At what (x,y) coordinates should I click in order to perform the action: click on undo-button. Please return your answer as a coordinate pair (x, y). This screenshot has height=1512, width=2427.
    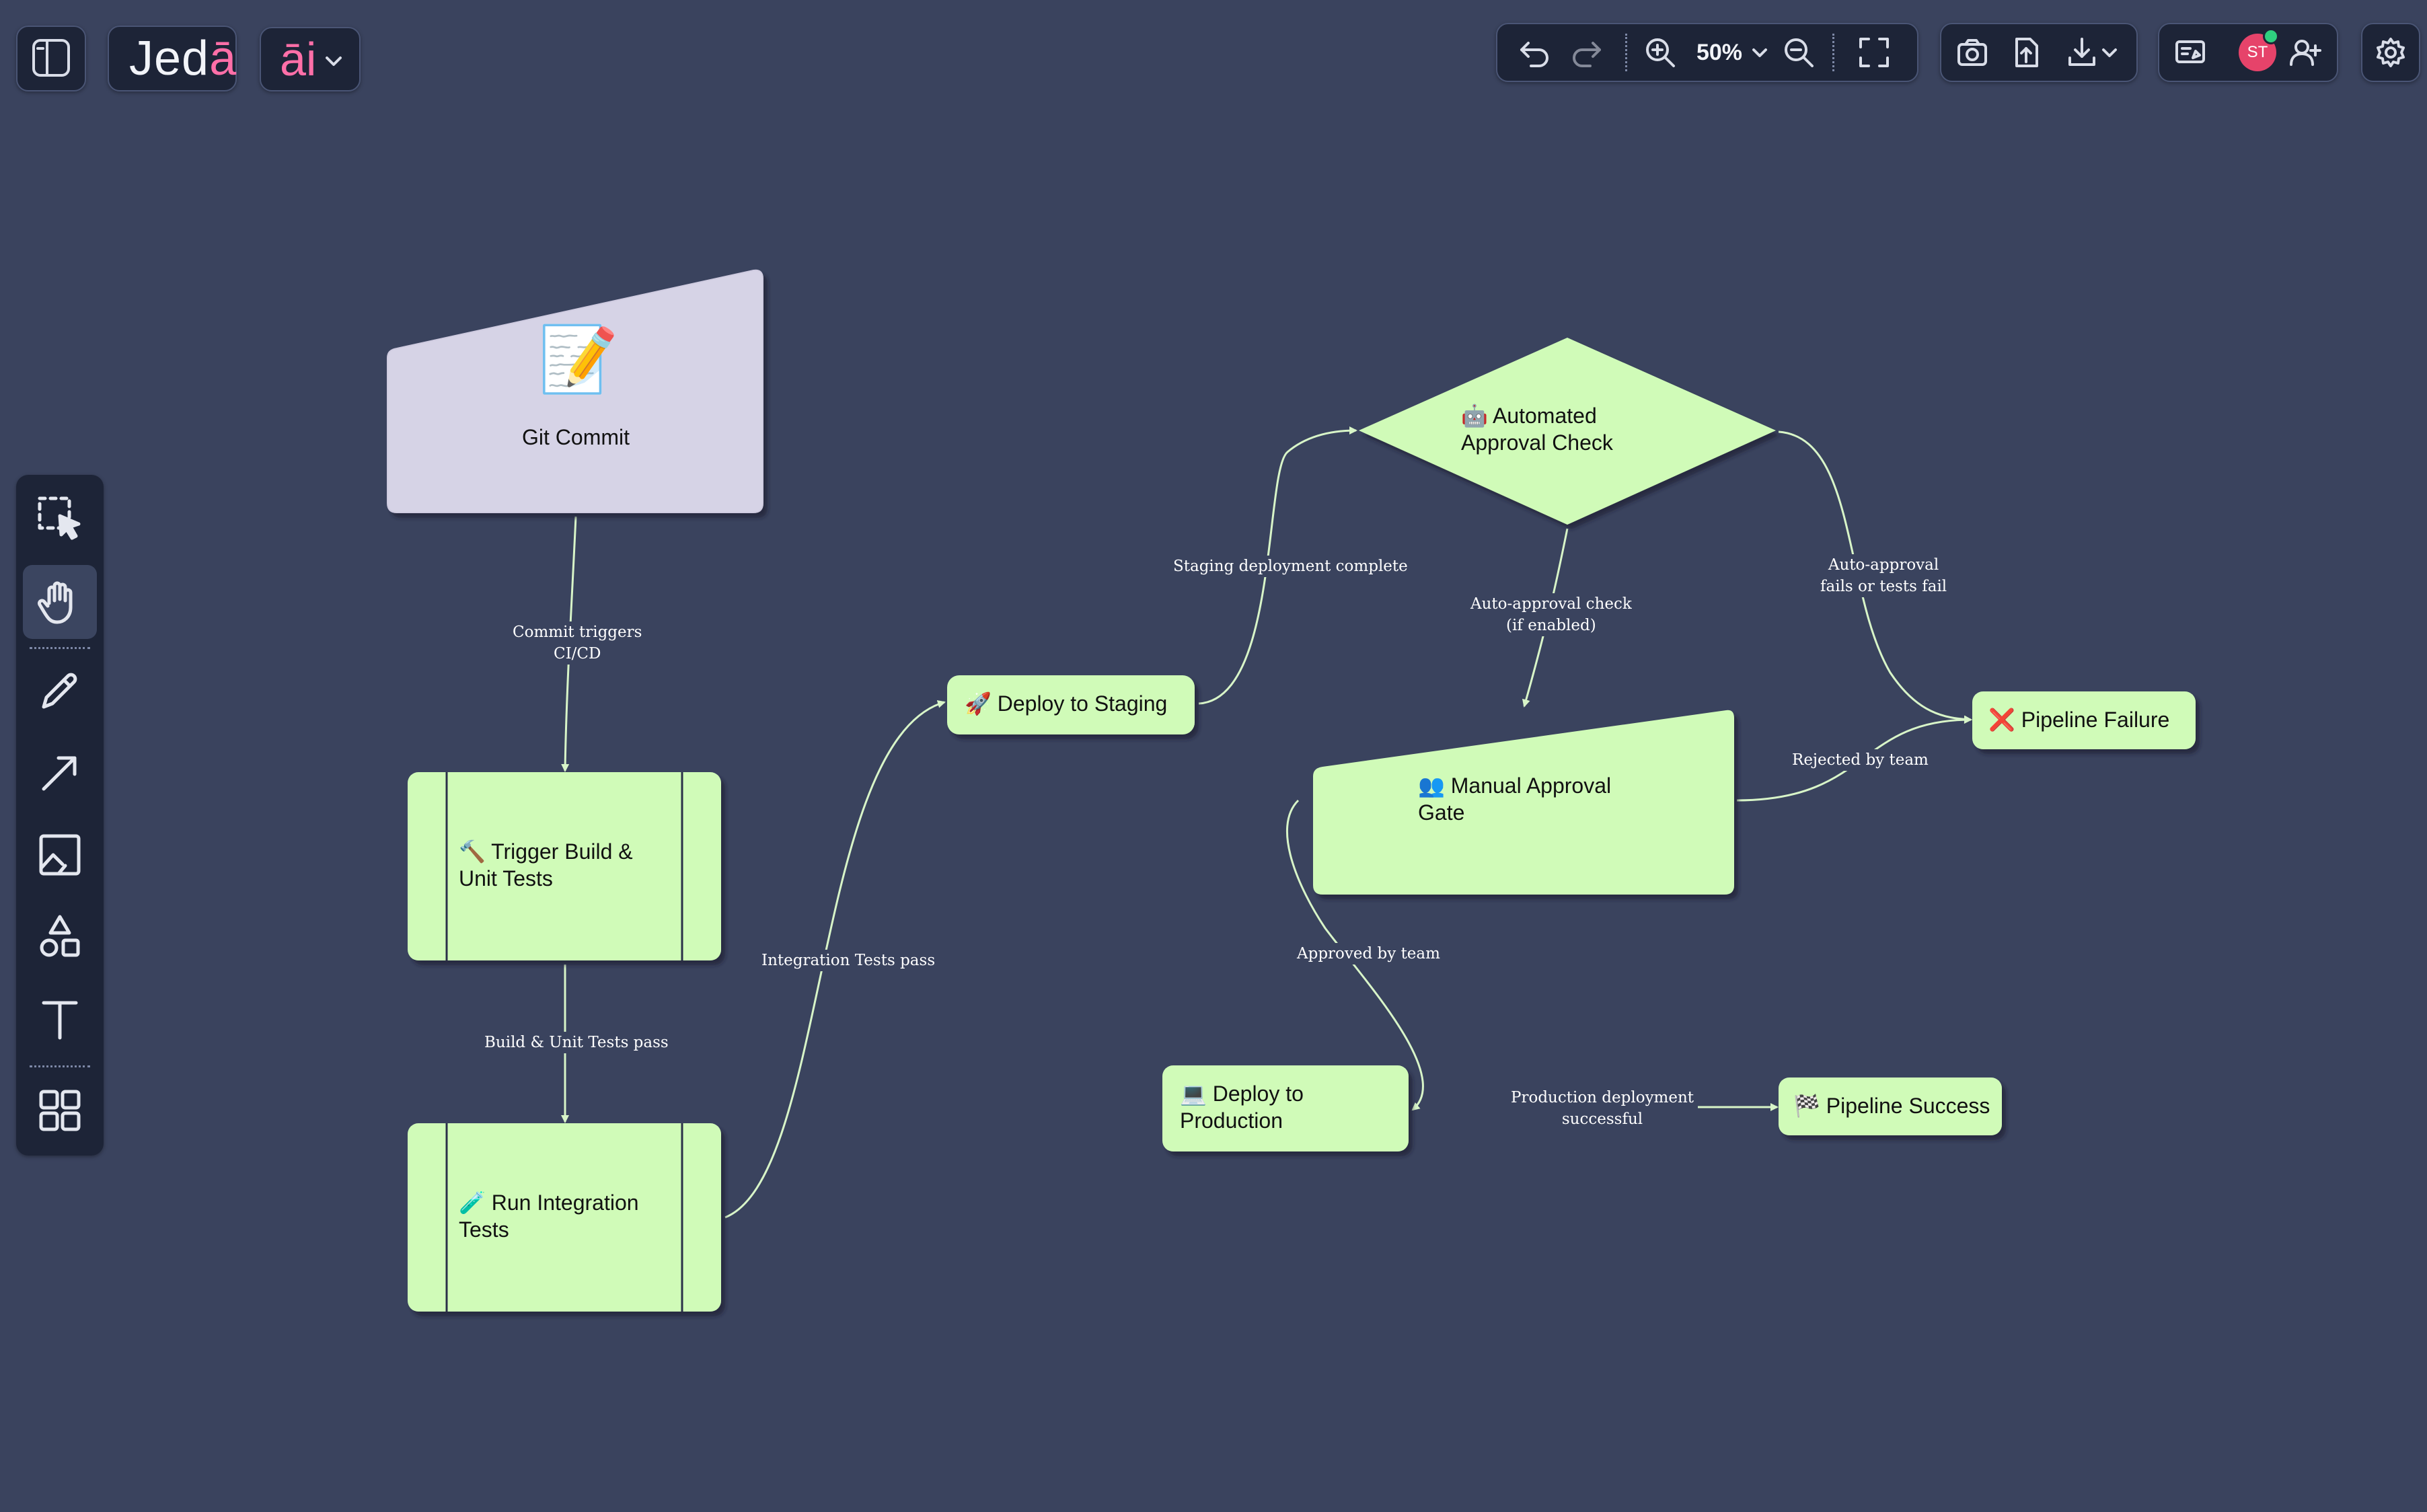
    Looking at the image, I should click on (1536, 53).